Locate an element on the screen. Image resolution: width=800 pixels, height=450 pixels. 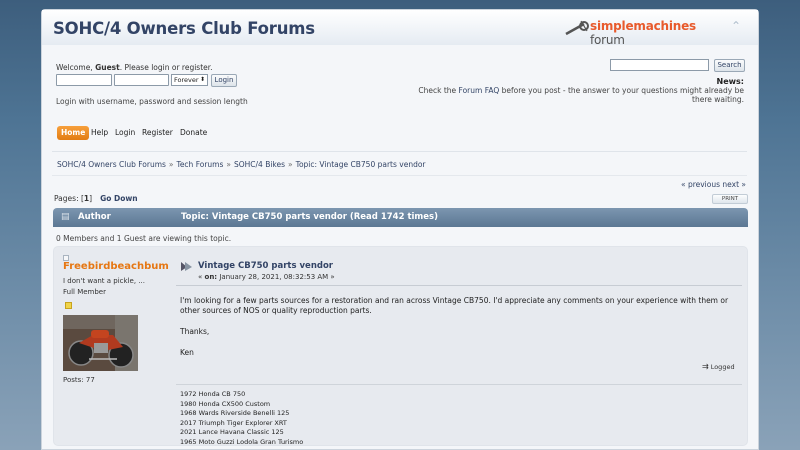
smf-logo-text: simplemachines forum is located at coordinates (654, 33).